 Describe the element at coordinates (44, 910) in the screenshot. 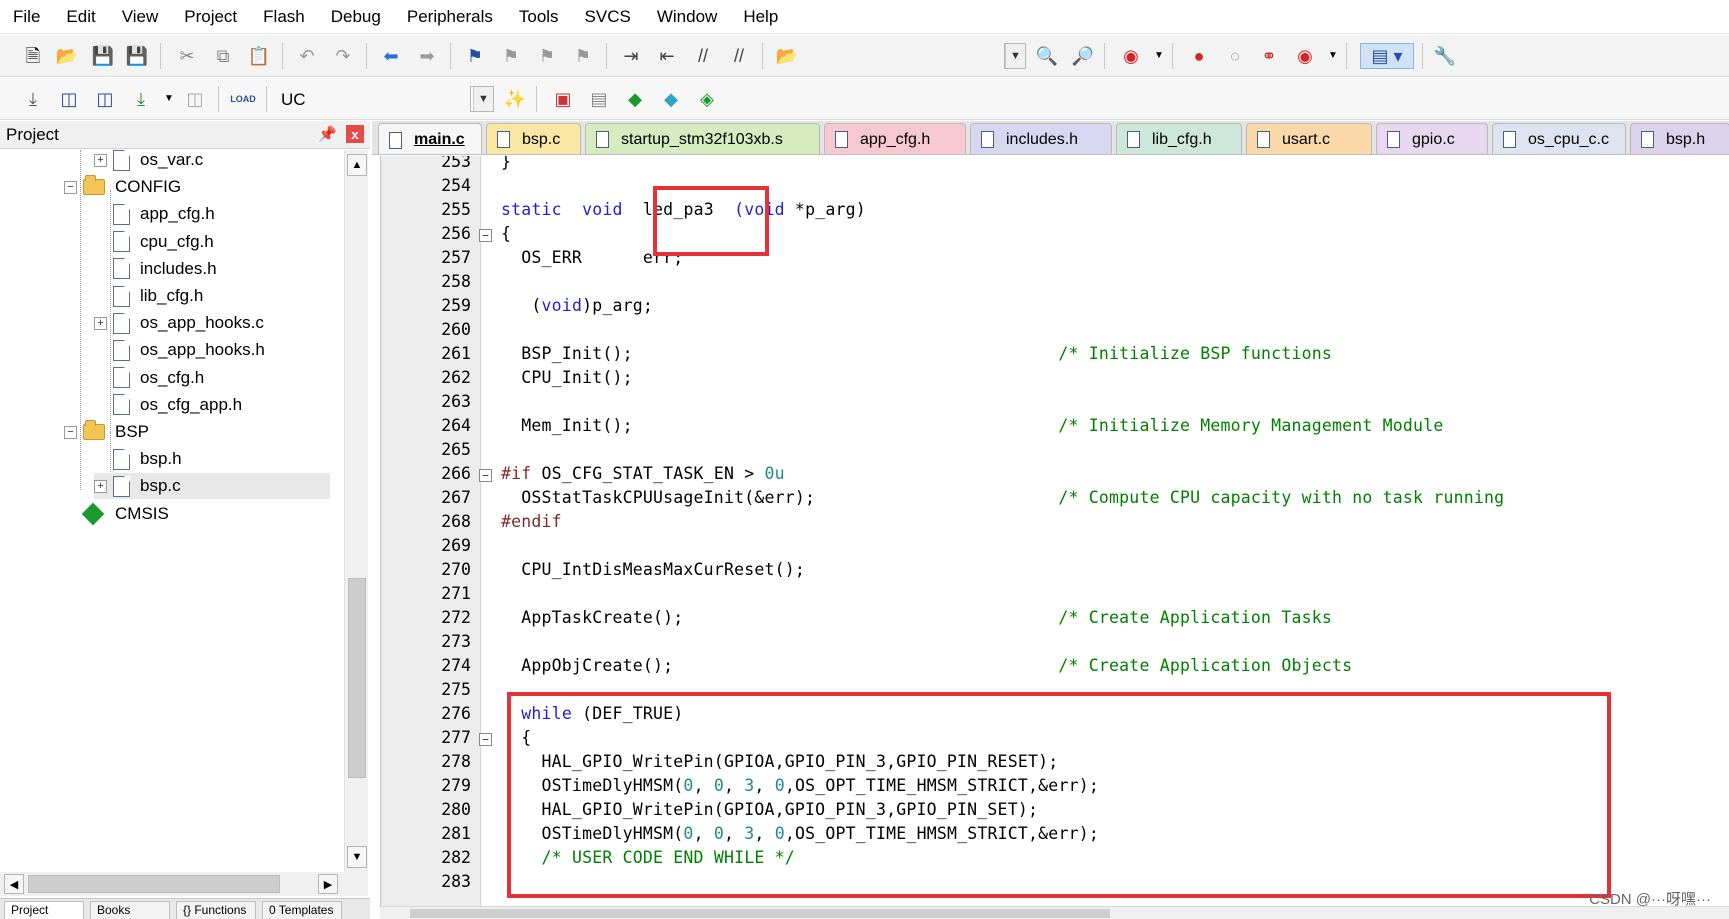

I see `panel-tab-0: Project` at that location.